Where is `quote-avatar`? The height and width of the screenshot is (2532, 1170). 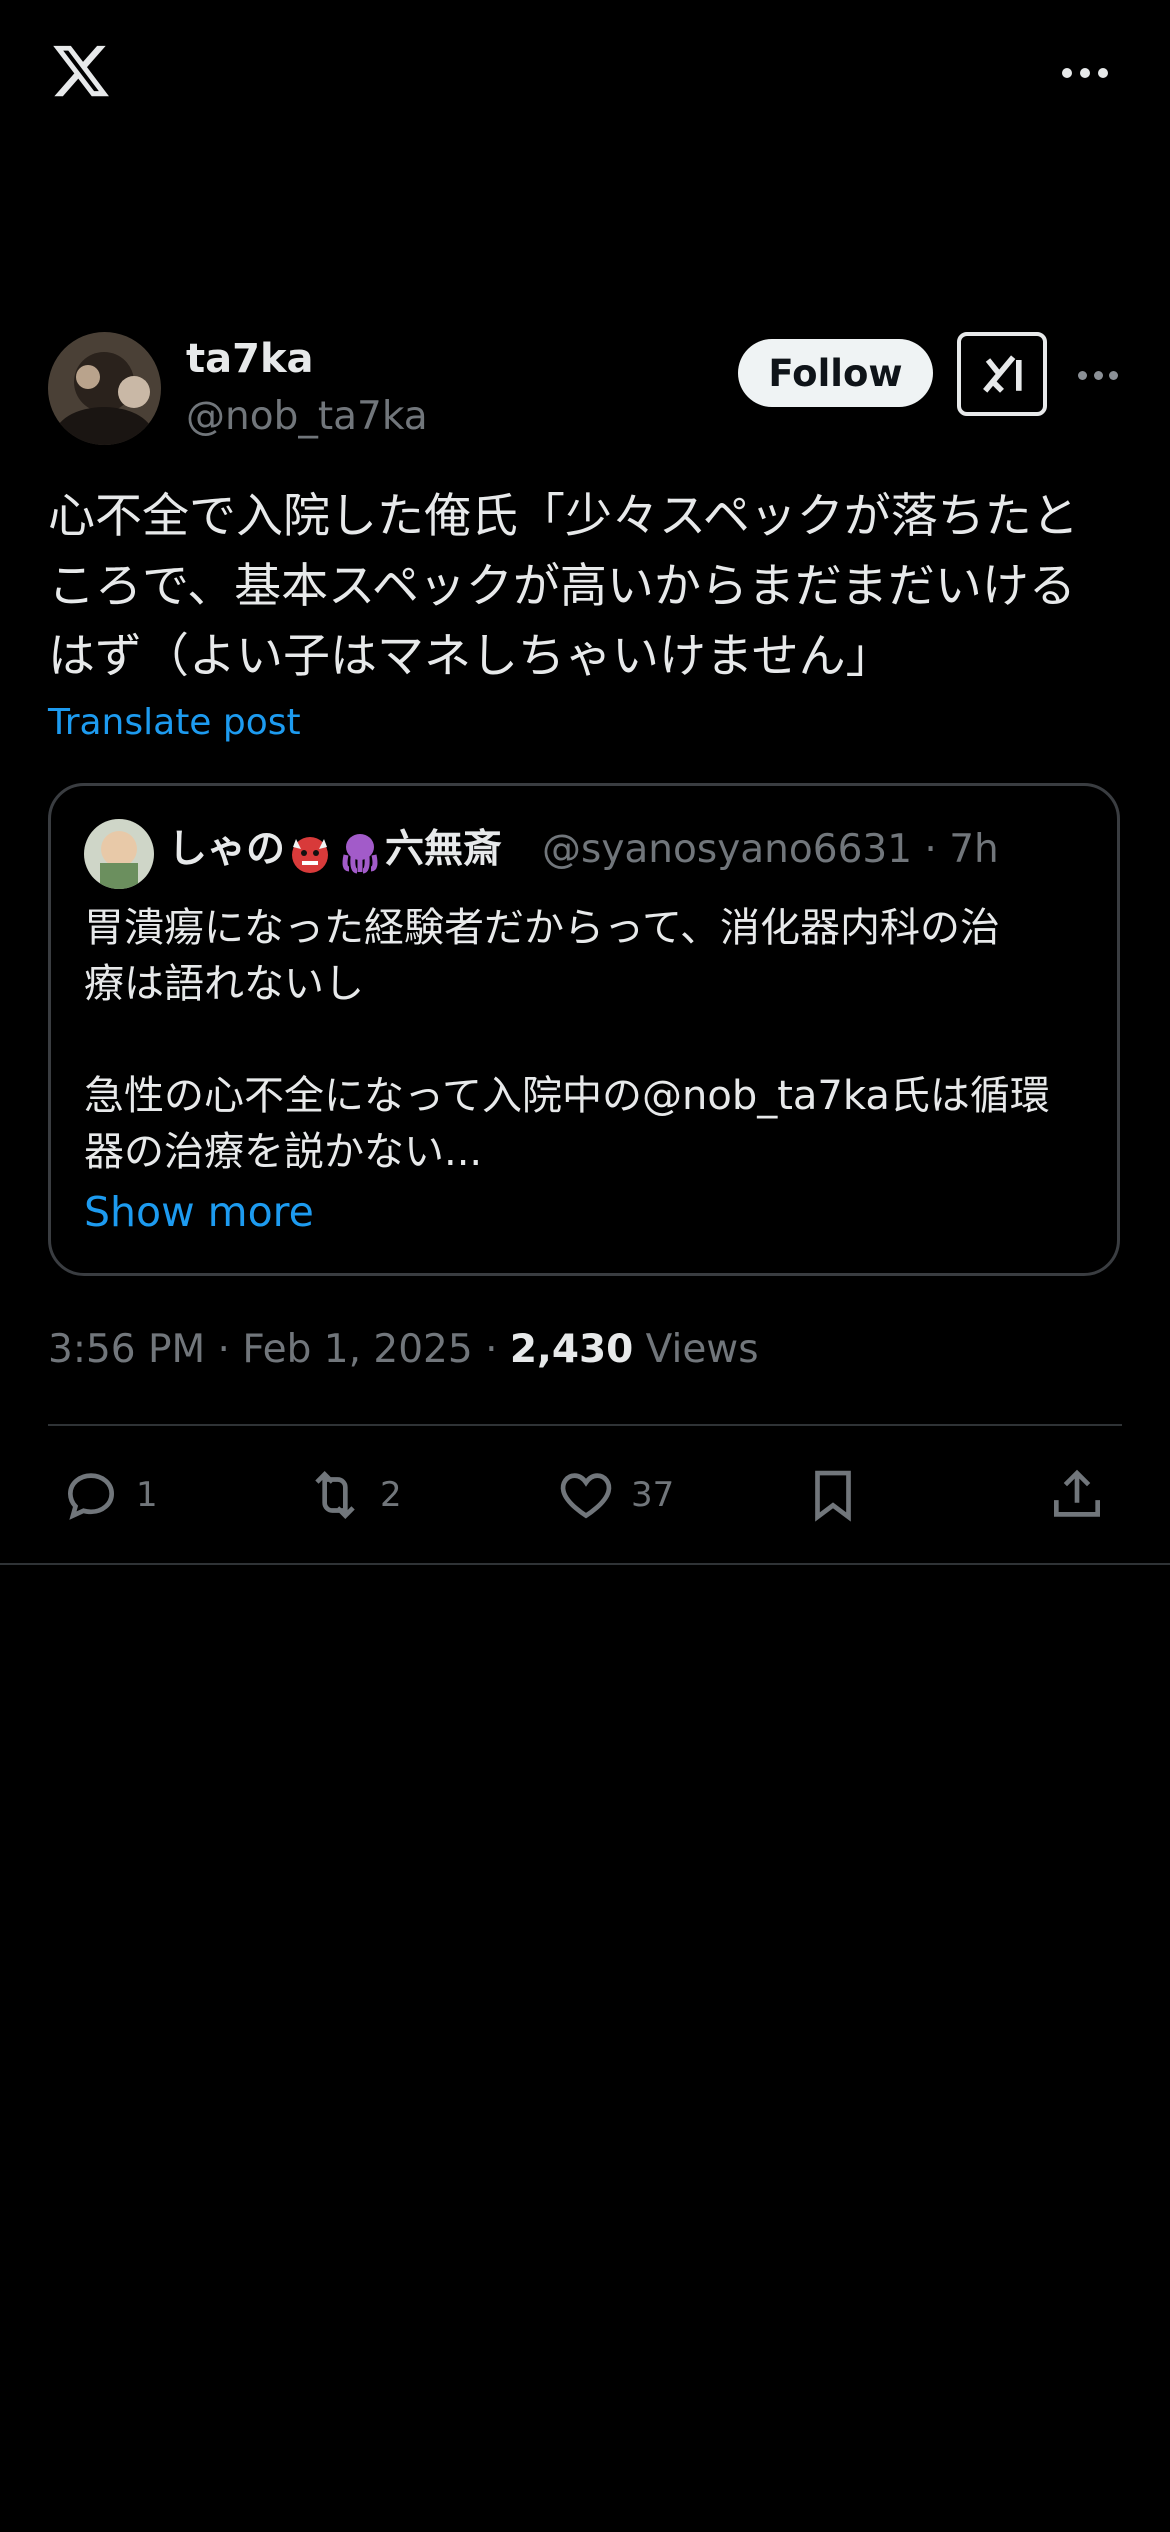
quote-avatar is located at coordinates (119, 854).